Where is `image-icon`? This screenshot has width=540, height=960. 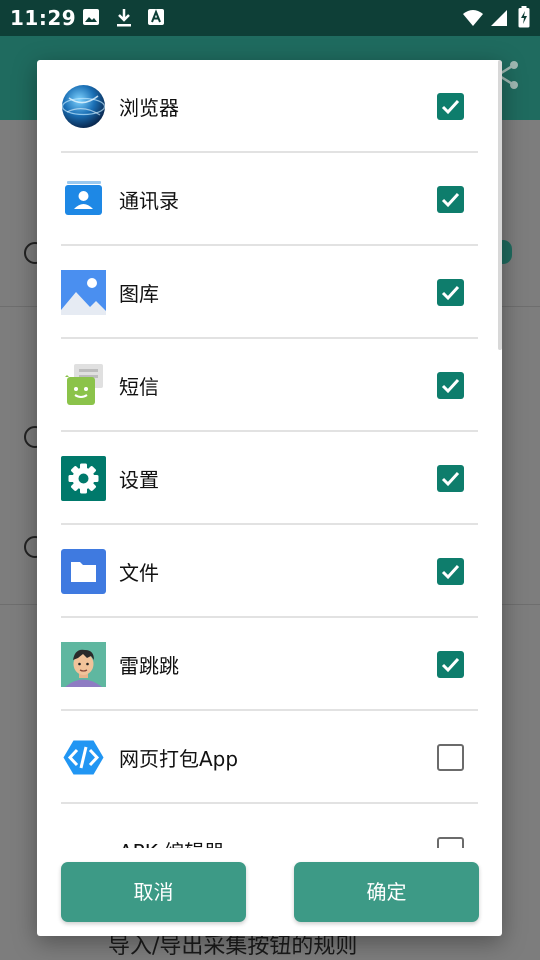
image-icon is located at coordinates (91, 19).